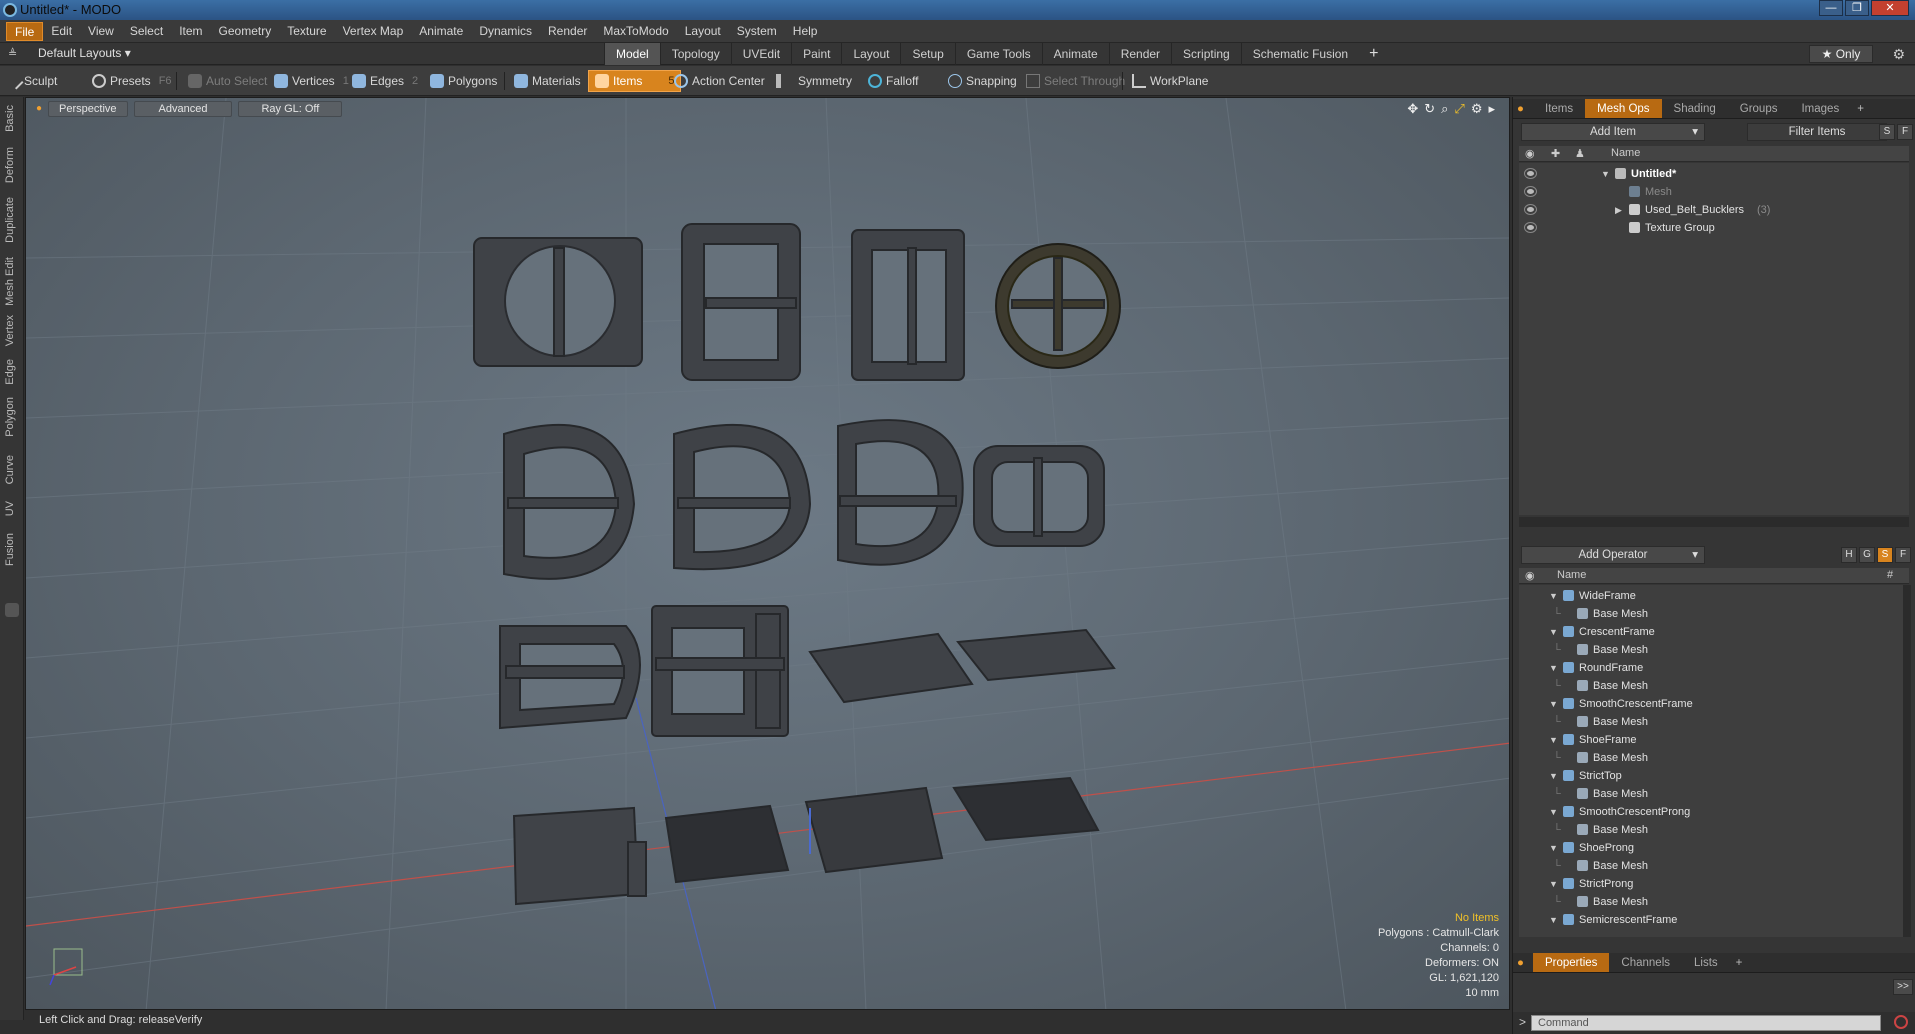  Describe the element at coordinates (797, 302) in the screenshot. I see `buckle-models` at that location.